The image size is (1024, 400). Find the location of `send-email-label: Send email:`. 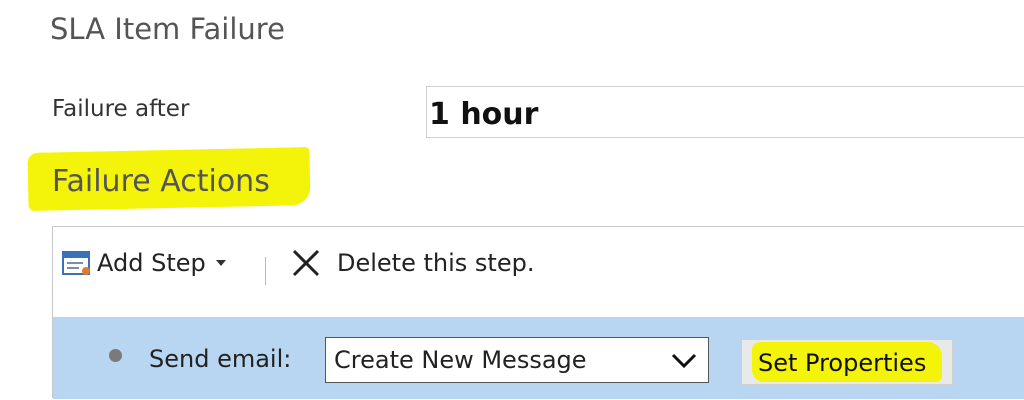

send-email-label: Send email: is located at coordinates (220, 359).